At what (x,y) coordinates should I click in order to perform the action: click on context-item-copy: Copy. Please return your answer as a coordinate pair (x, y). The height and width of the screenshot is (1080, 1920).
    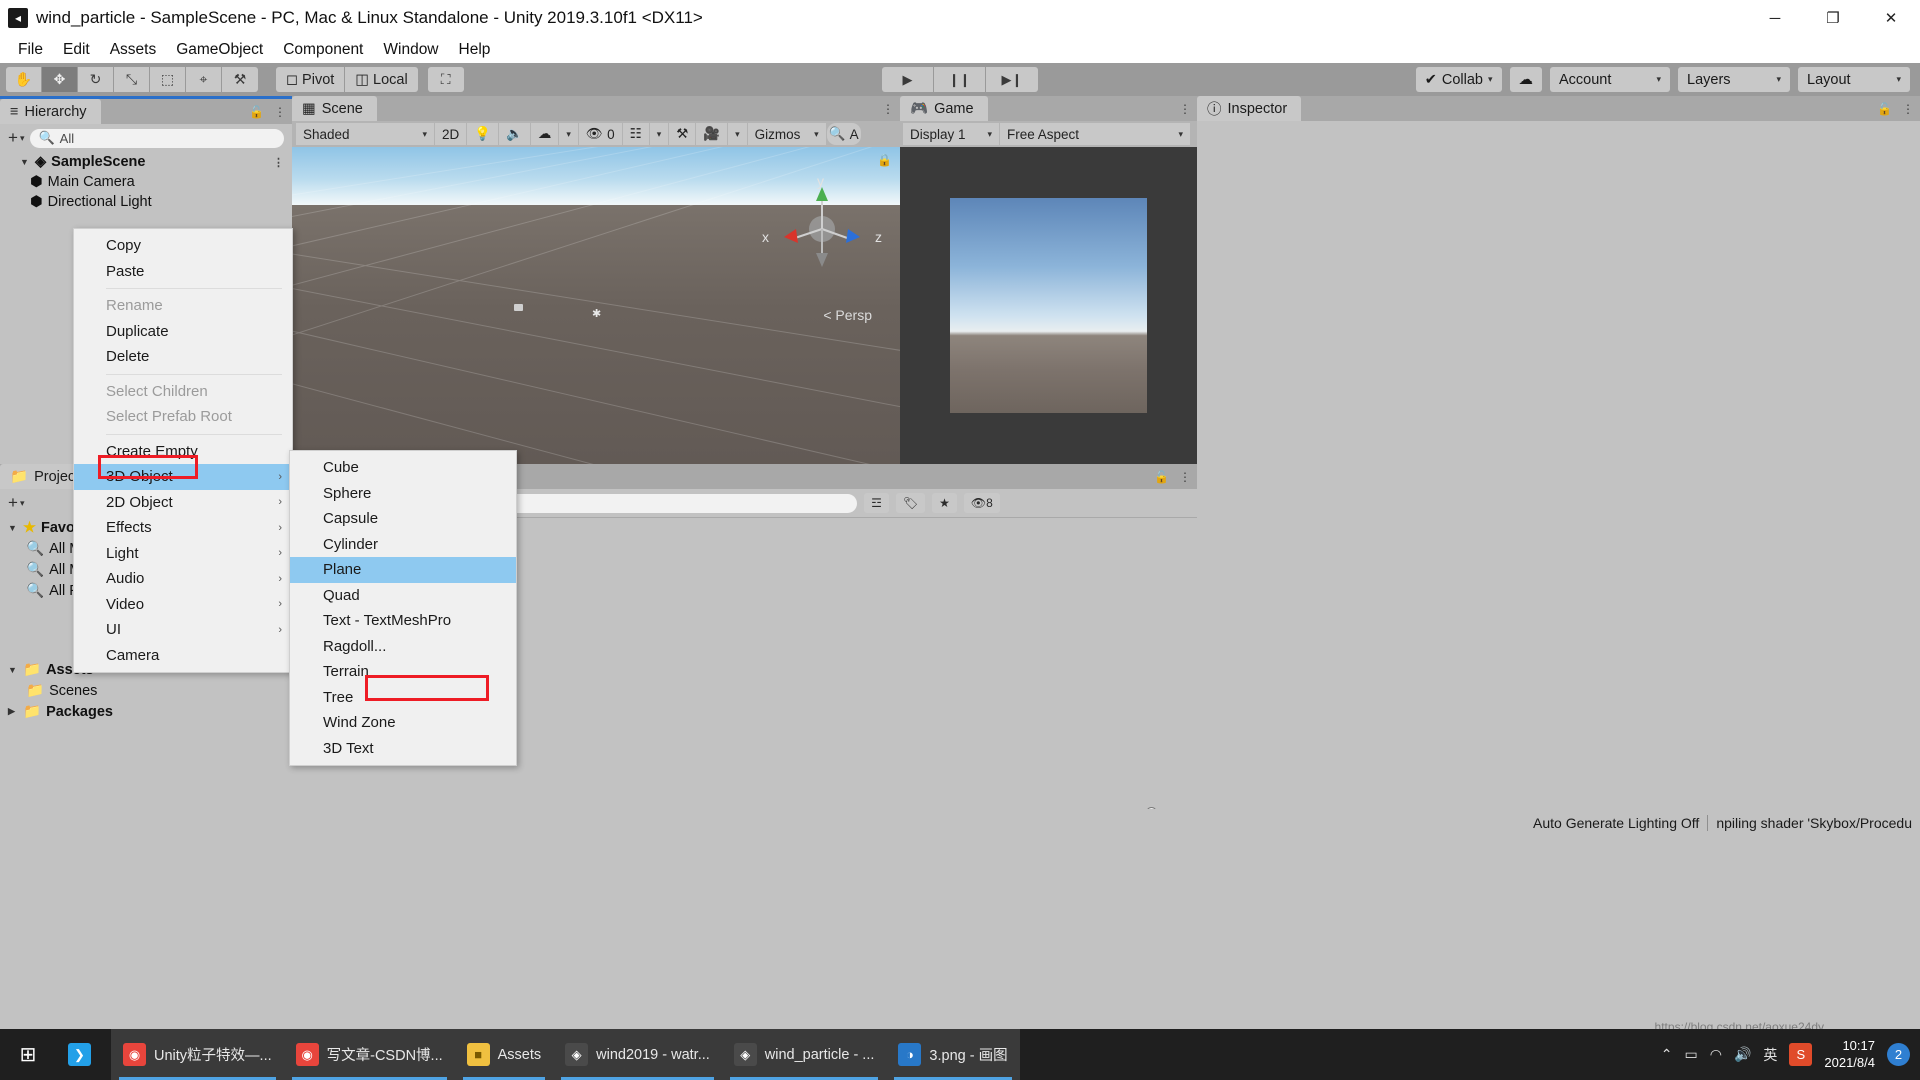
    Looking at the image, I should click on (183, 246).